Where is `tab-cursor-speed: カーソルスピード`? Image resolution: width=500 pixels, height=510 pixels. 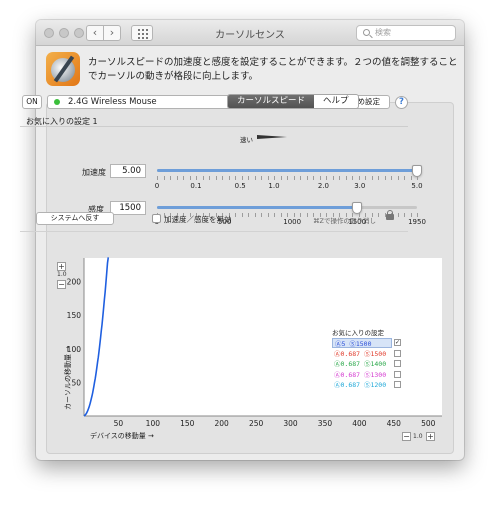 tab-cursor-speed: カーソルスピード is located at coordinates (271, 101).